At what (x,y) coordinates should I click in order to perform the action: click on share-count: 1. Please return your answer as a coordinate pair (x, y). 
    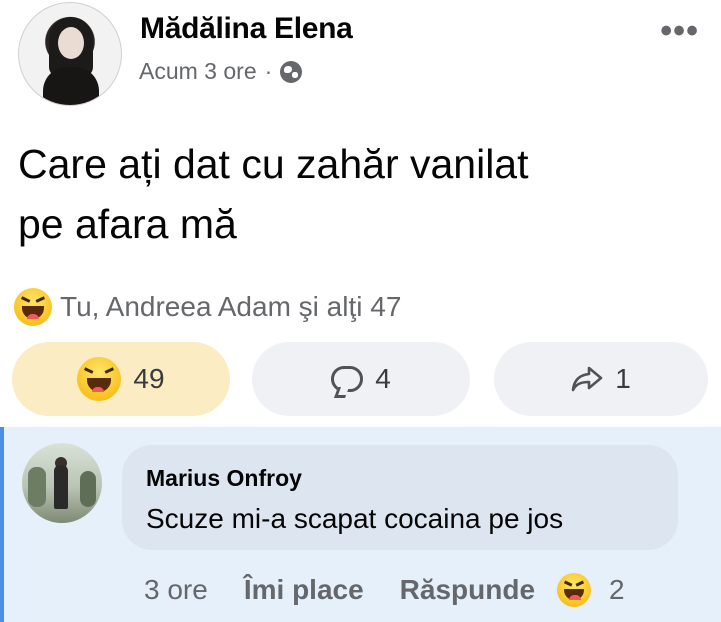
    Looking at the image, I should click on (623, 378).